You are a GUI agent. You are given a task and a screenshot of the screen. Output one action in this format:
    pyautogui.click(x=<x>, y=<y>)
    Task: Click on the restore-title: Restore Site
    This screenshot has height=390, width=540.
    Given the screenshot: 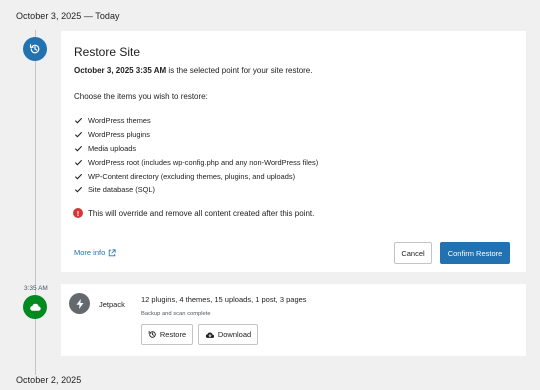 What is the action you would take?
    pyautogui.click(x=107, y=52)
    